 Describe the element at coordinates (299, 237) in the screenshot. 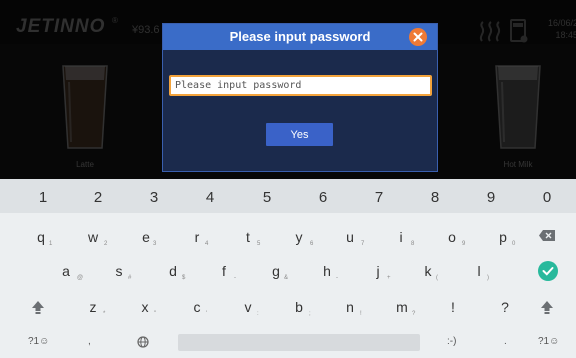

I see `key-y: y` at that location.